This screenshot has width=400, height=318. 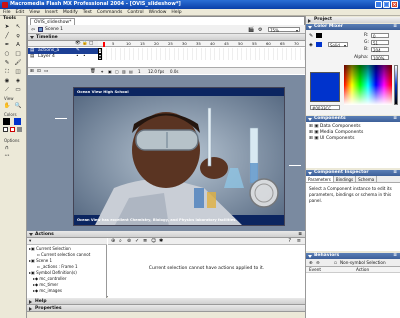 I want to click on menu-edit: Edit, so click(x=20, y=12).